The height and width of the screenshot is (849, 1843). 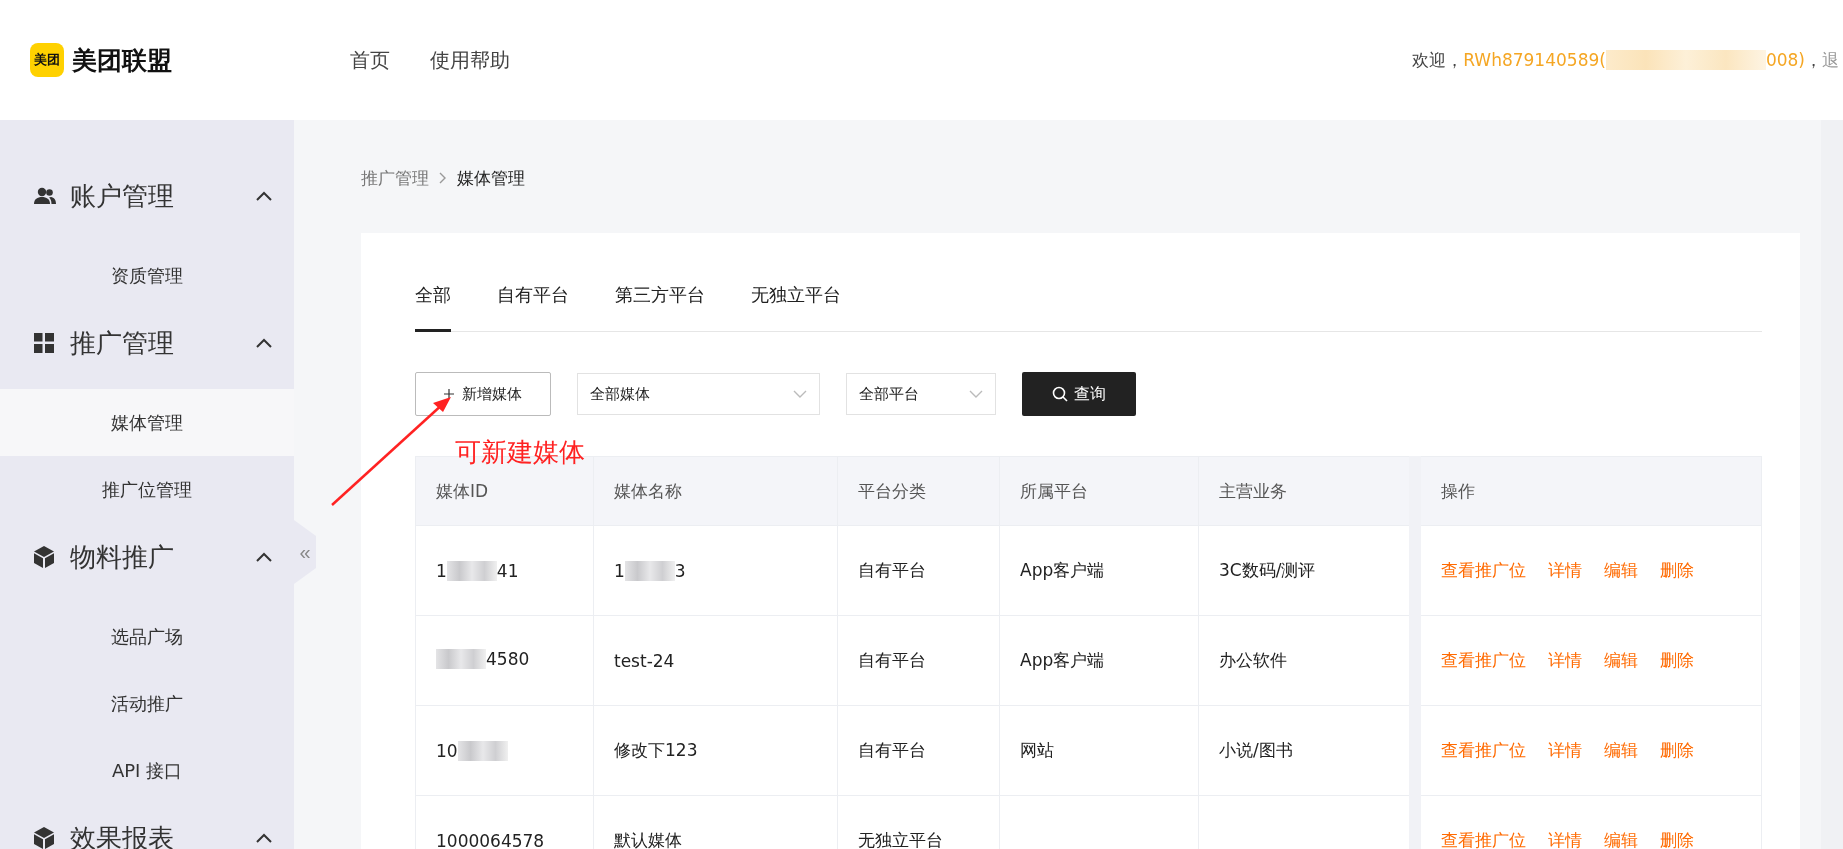 I want to click on column-header: 所属平台, so click(x=1099, y=491).